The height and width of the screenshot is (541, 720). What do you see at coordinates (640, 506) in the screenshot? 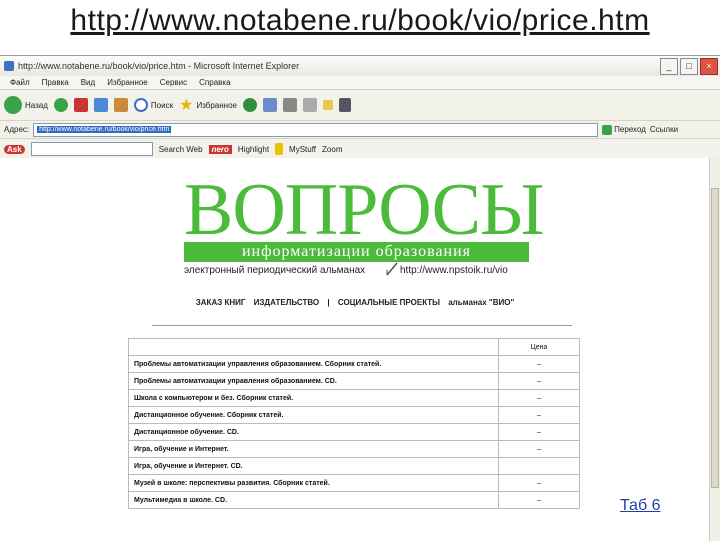
I see `tab-link: Таб 6` at bounding box center [640, 506].